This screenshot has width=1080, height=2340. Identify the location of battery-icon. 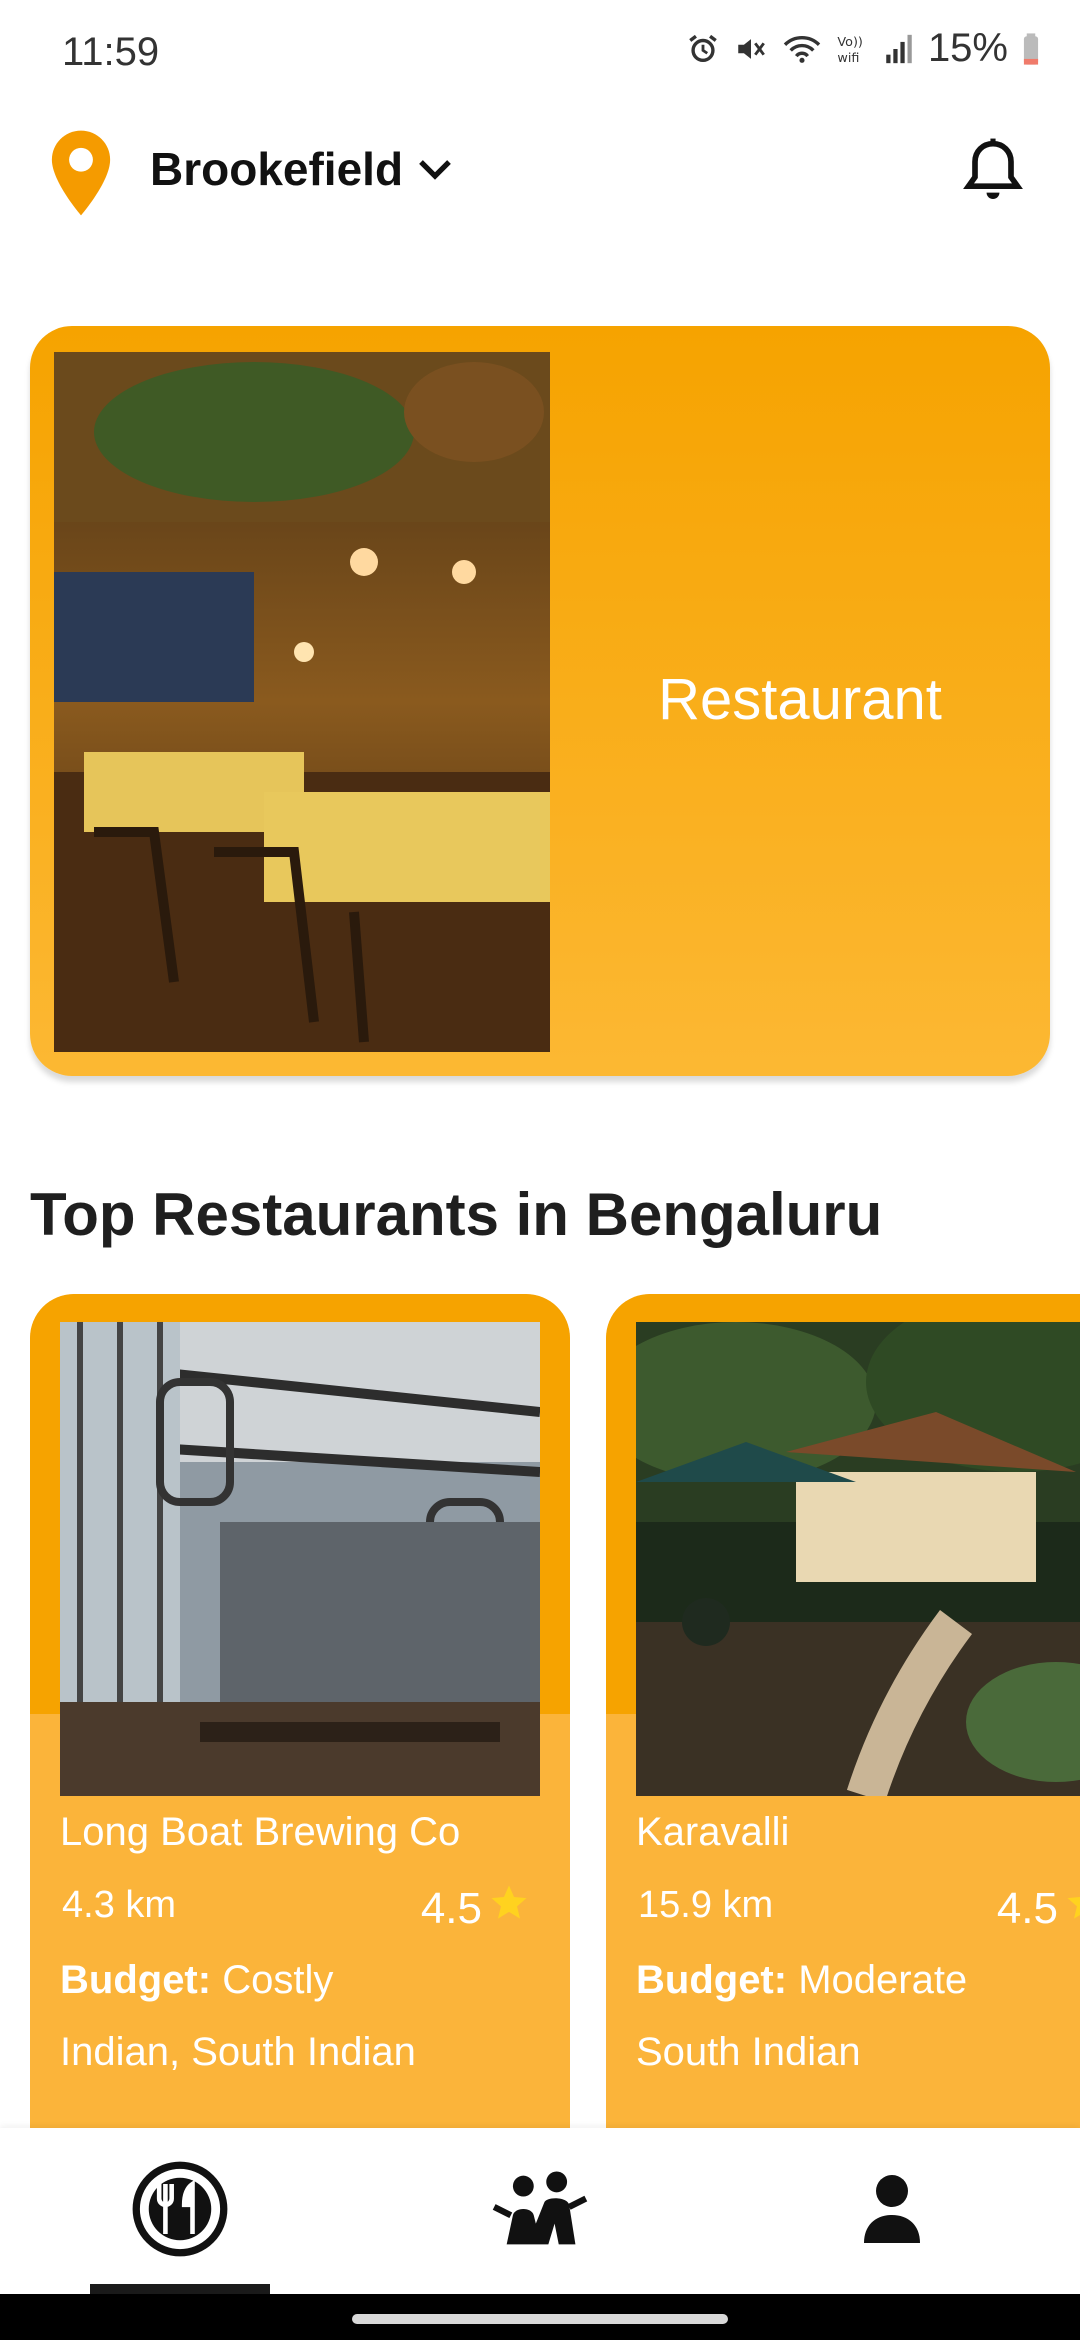
(1031, 49).